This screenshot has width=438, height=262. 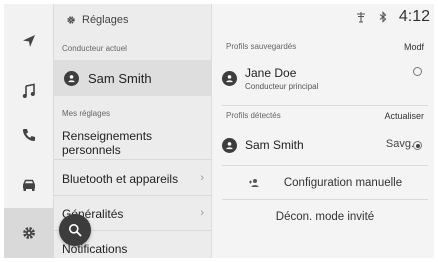 I want to click on current-driver-row: Sam Smith, so click(x=133, y=78).